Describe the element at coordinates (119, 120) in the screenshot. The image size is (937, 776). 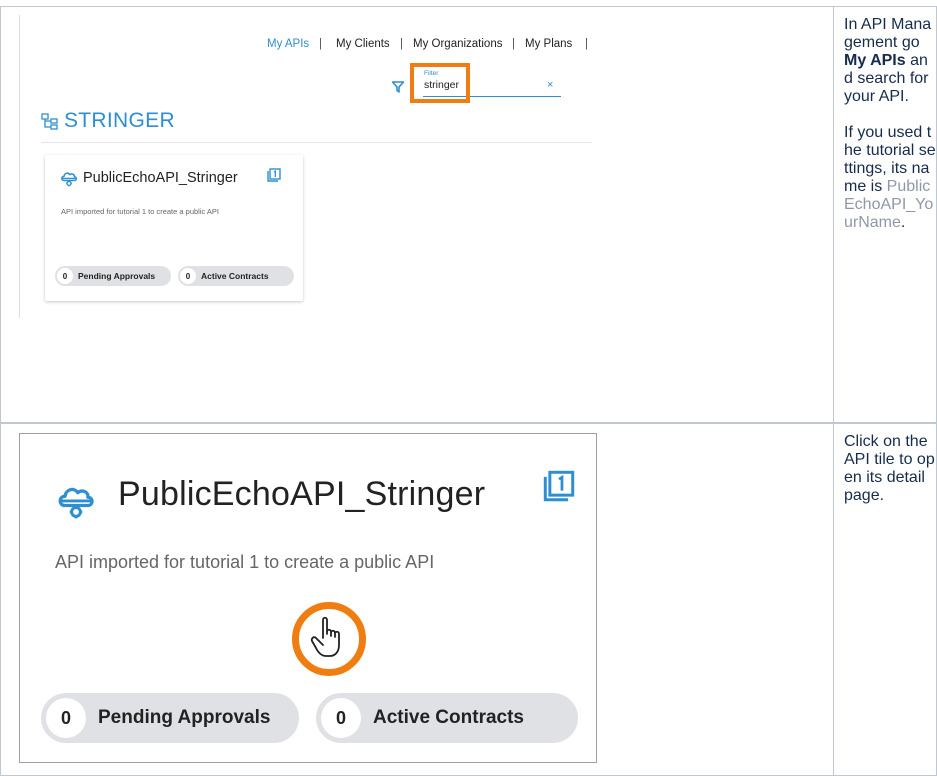
I see `organization-name: STRINGER` at that location.